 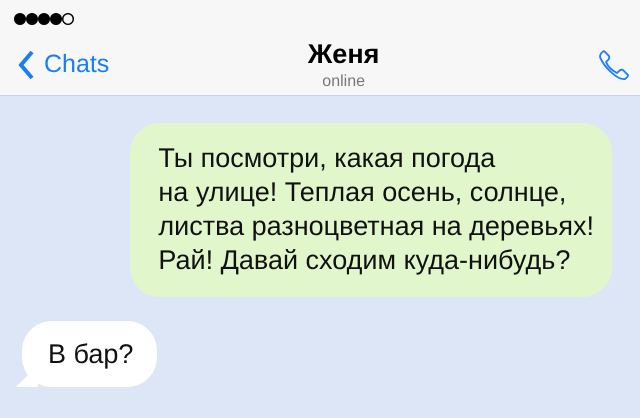 I want to click on signal-icon, so click(x=44, y=19).